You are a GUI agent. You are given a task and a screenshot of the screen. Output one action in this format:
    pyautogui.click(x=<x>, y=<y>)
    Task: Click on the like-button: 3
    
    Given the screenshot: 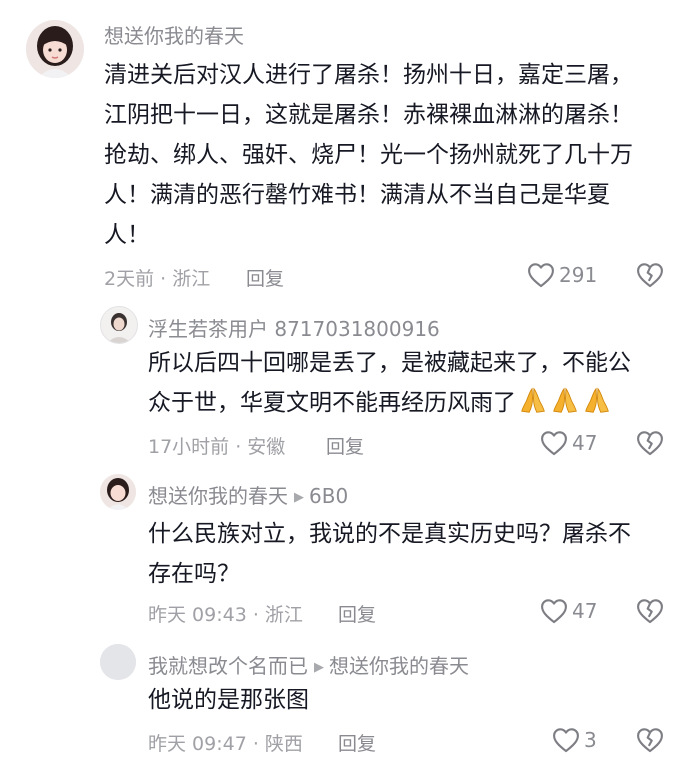 What is the action you would take?
    pyautogui.click(x=574, y=740)
    